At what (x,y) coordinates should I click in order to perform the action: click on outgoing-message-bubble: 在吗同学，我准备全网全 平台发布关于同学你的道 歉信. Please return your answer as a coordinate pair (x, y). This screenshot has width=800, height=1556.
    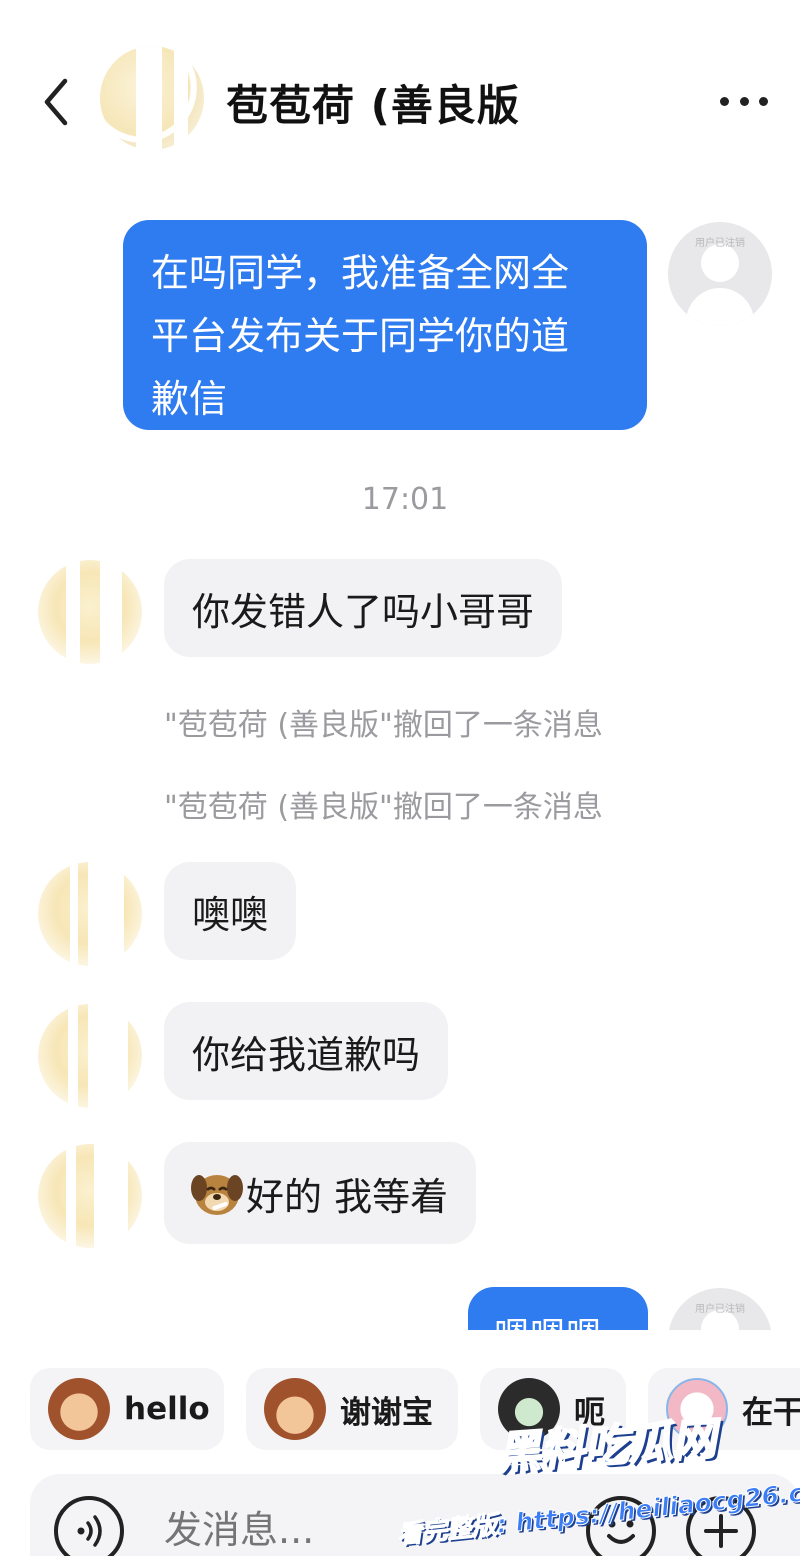
    Looking at the image, I should click on (385, 325).